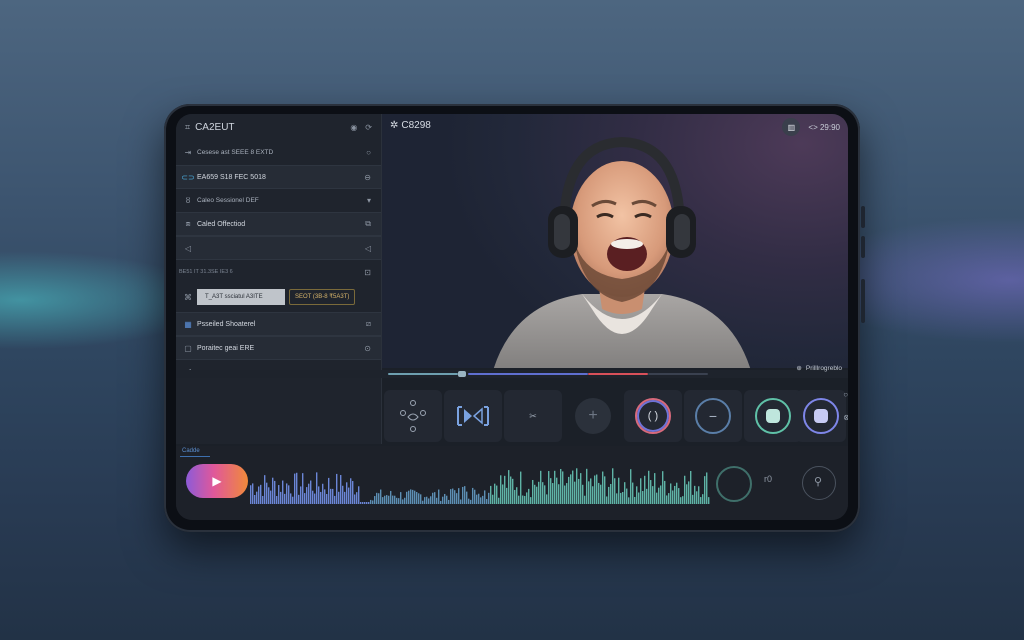 This screenshot has width=1024, height=640. What do you see at coordinates (278, 200) in the screenshot?
I see `sidebar-item-3: ȣ Caleo Sessionel DEF ▾` at bounding box center [278, 200].